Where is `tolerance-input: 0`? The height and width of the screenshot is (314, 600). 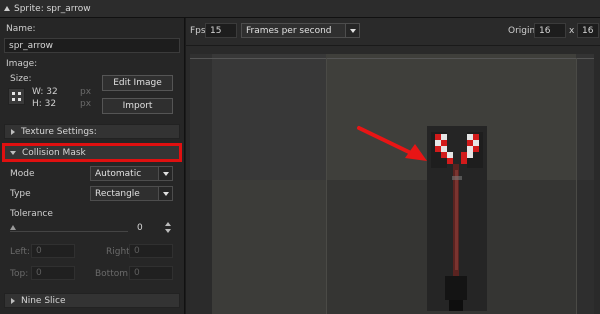
tolerance-input: 0 is located at coordinates (147, 227).